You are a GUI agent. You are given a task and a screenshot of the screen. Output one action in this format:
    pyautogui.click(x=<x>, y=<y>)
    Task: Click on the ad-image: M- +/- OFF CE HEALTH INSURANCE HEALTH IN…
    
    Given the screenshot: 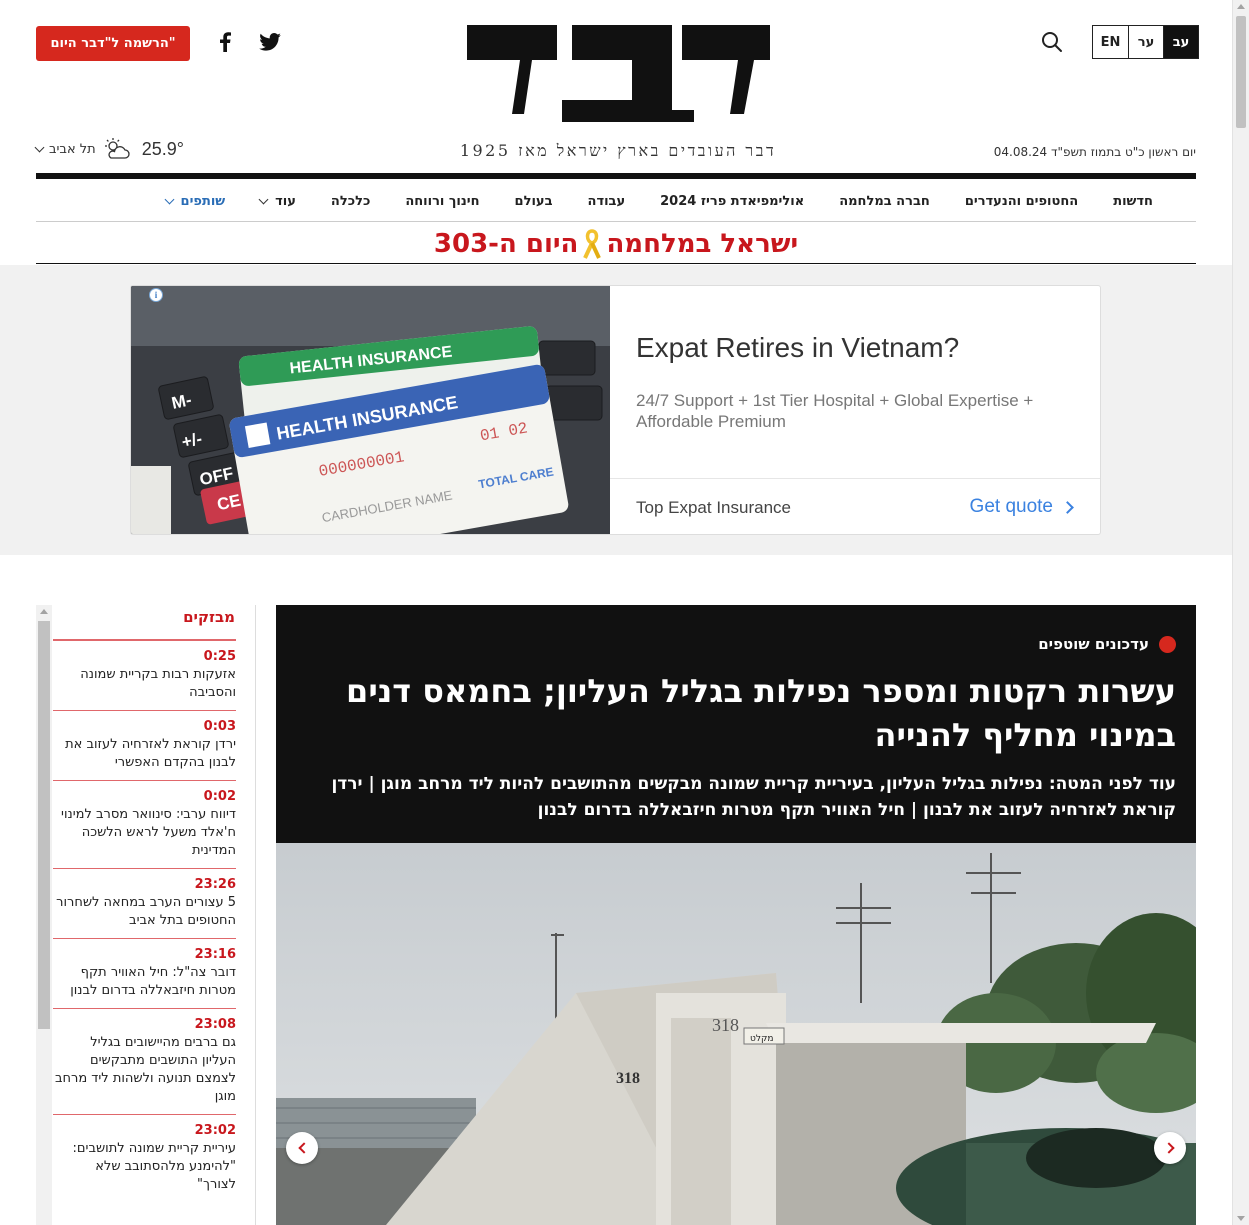 What is the action you would take?
    pyautogui.click(x=370, y=410)
    